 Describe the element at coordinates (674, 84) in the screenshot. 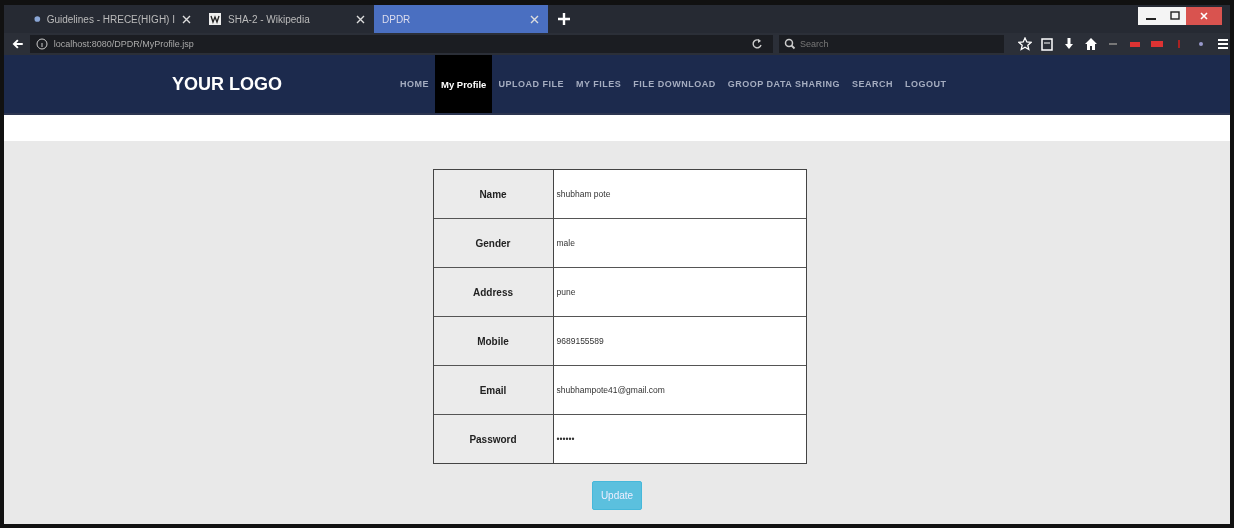

I see `nav-link: FILE DOWNLOAD` at that location.